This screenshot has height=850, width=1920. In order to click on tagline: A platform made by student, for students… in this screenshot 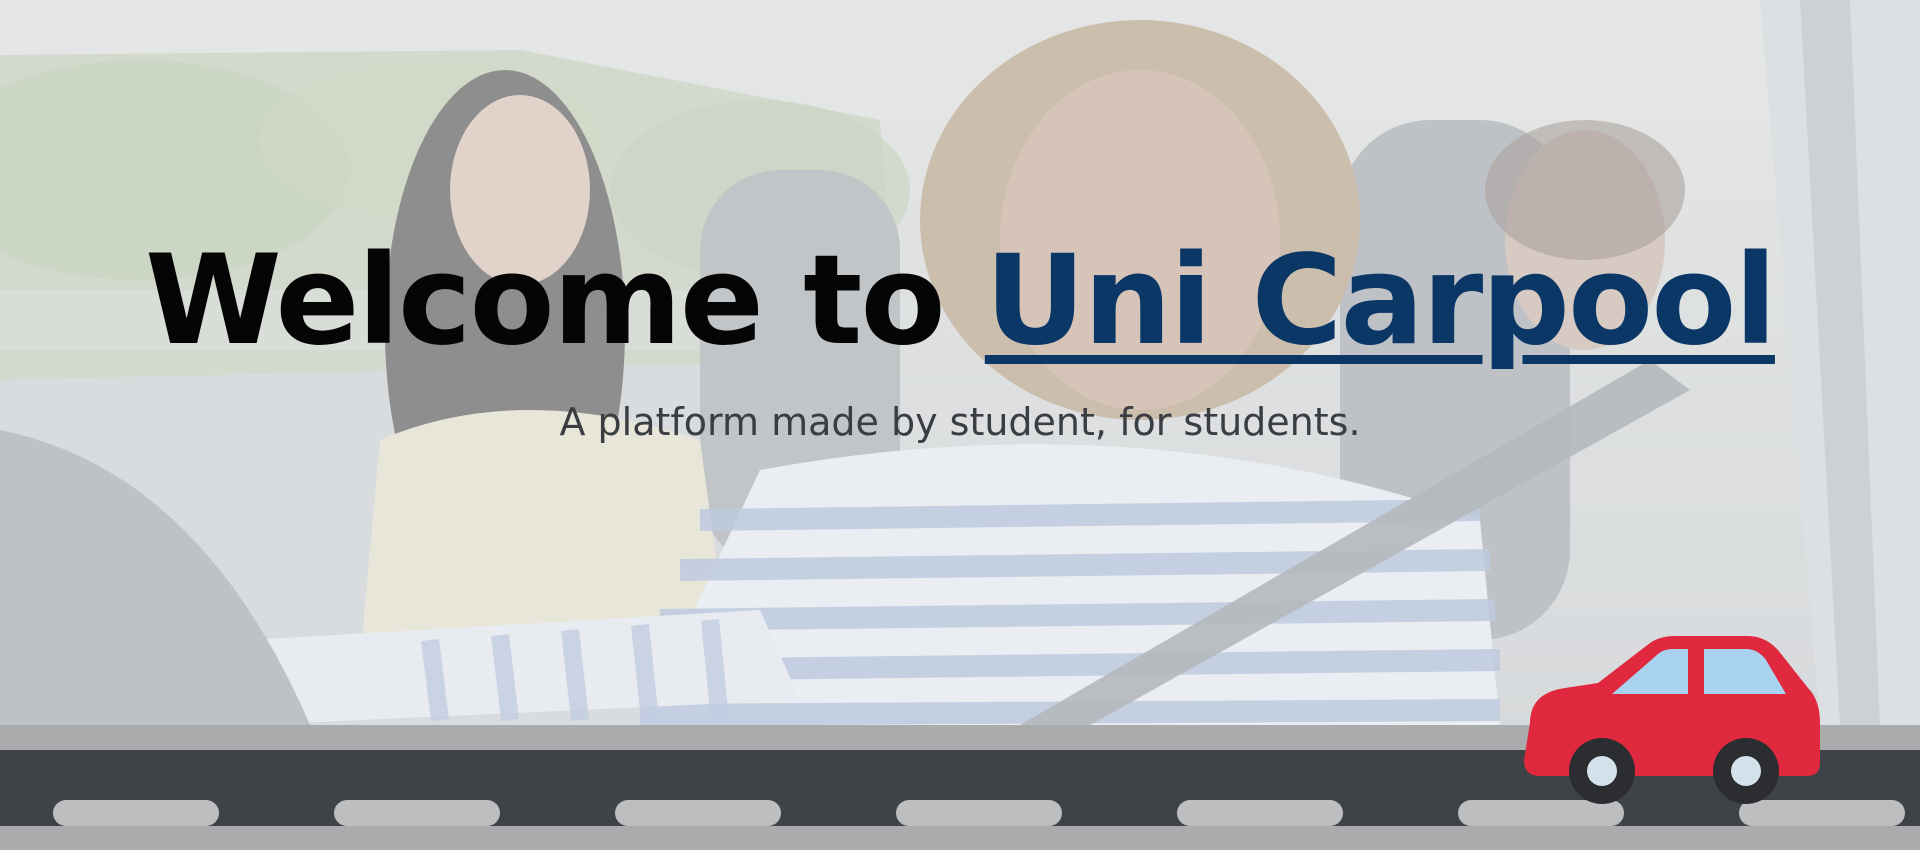, I will do `click(960, 422)`.